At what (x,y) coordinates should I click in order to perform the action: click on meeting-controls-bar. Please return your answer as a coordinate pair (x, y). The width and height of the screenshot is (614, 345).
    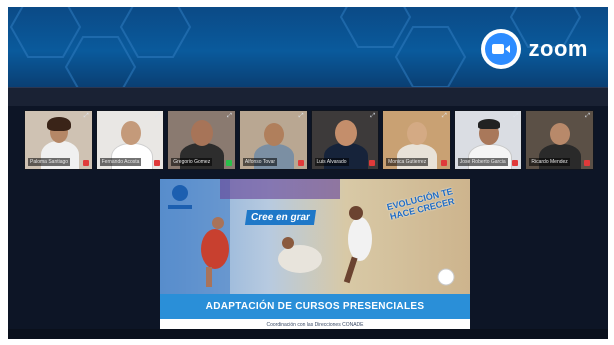
    Looking at the image, I should click on (308, 334).